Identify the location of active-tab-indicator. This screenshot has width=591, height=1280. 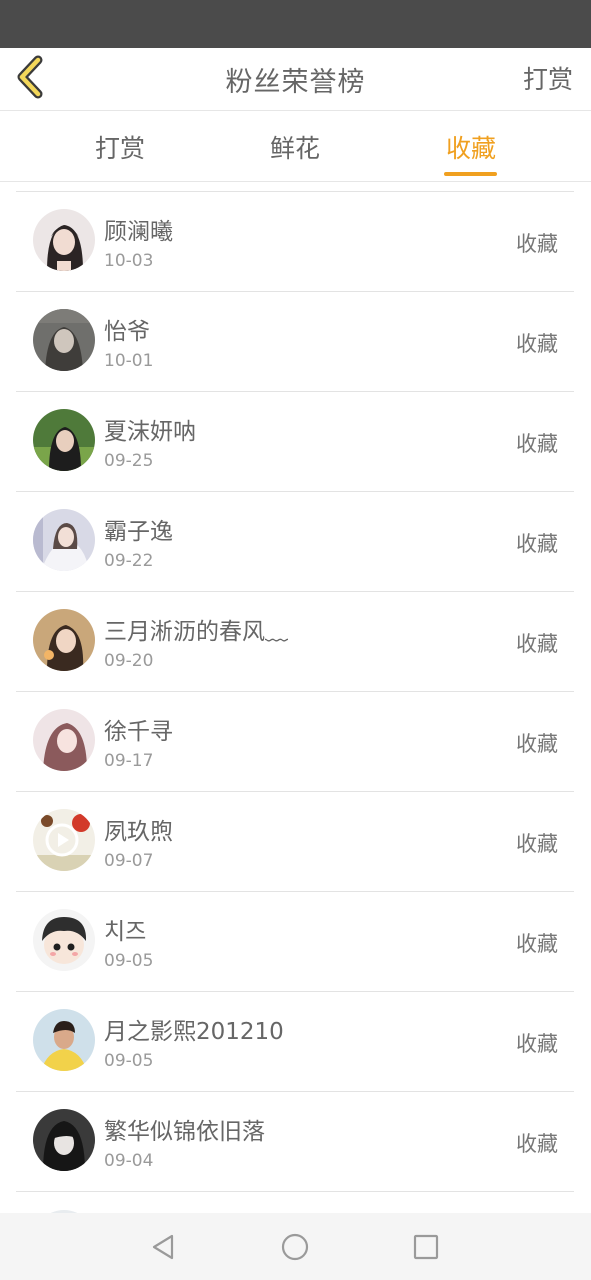
(470, 174).